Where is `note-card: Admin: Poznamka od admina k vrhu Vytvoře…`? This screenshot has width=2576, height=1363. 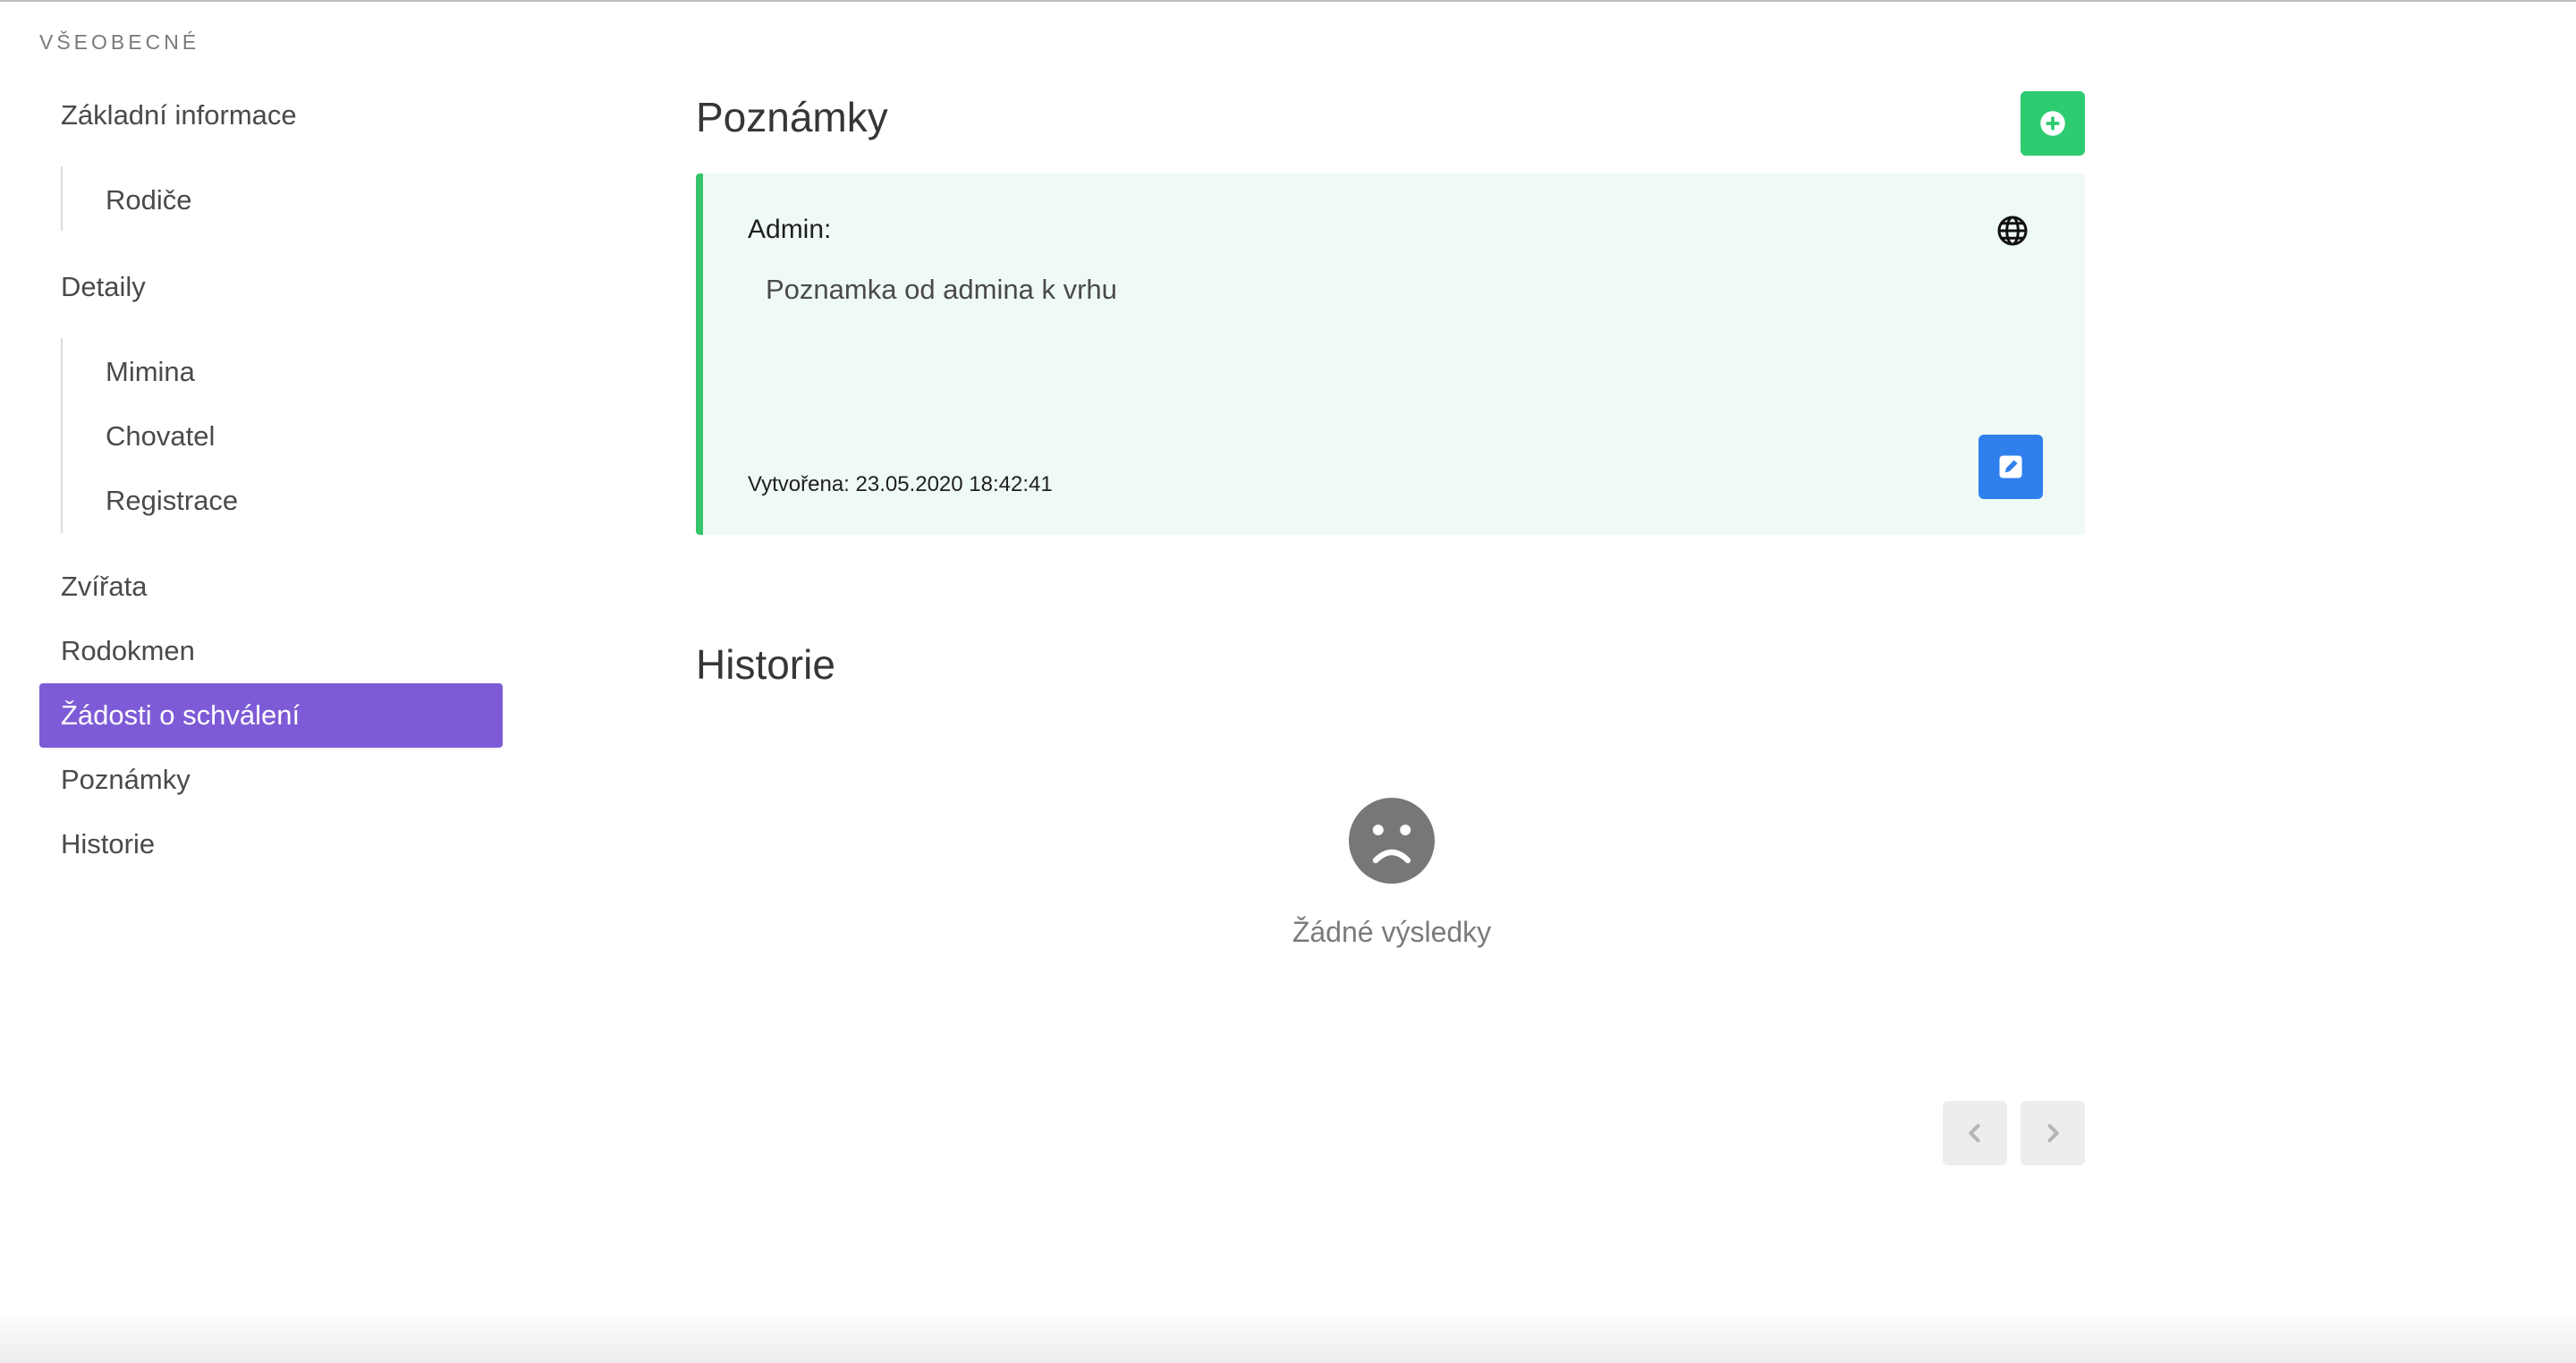
note-card: Admin: Poznamka od admina k vrhu Vytvoře… is located at coordinates (1390, 355).